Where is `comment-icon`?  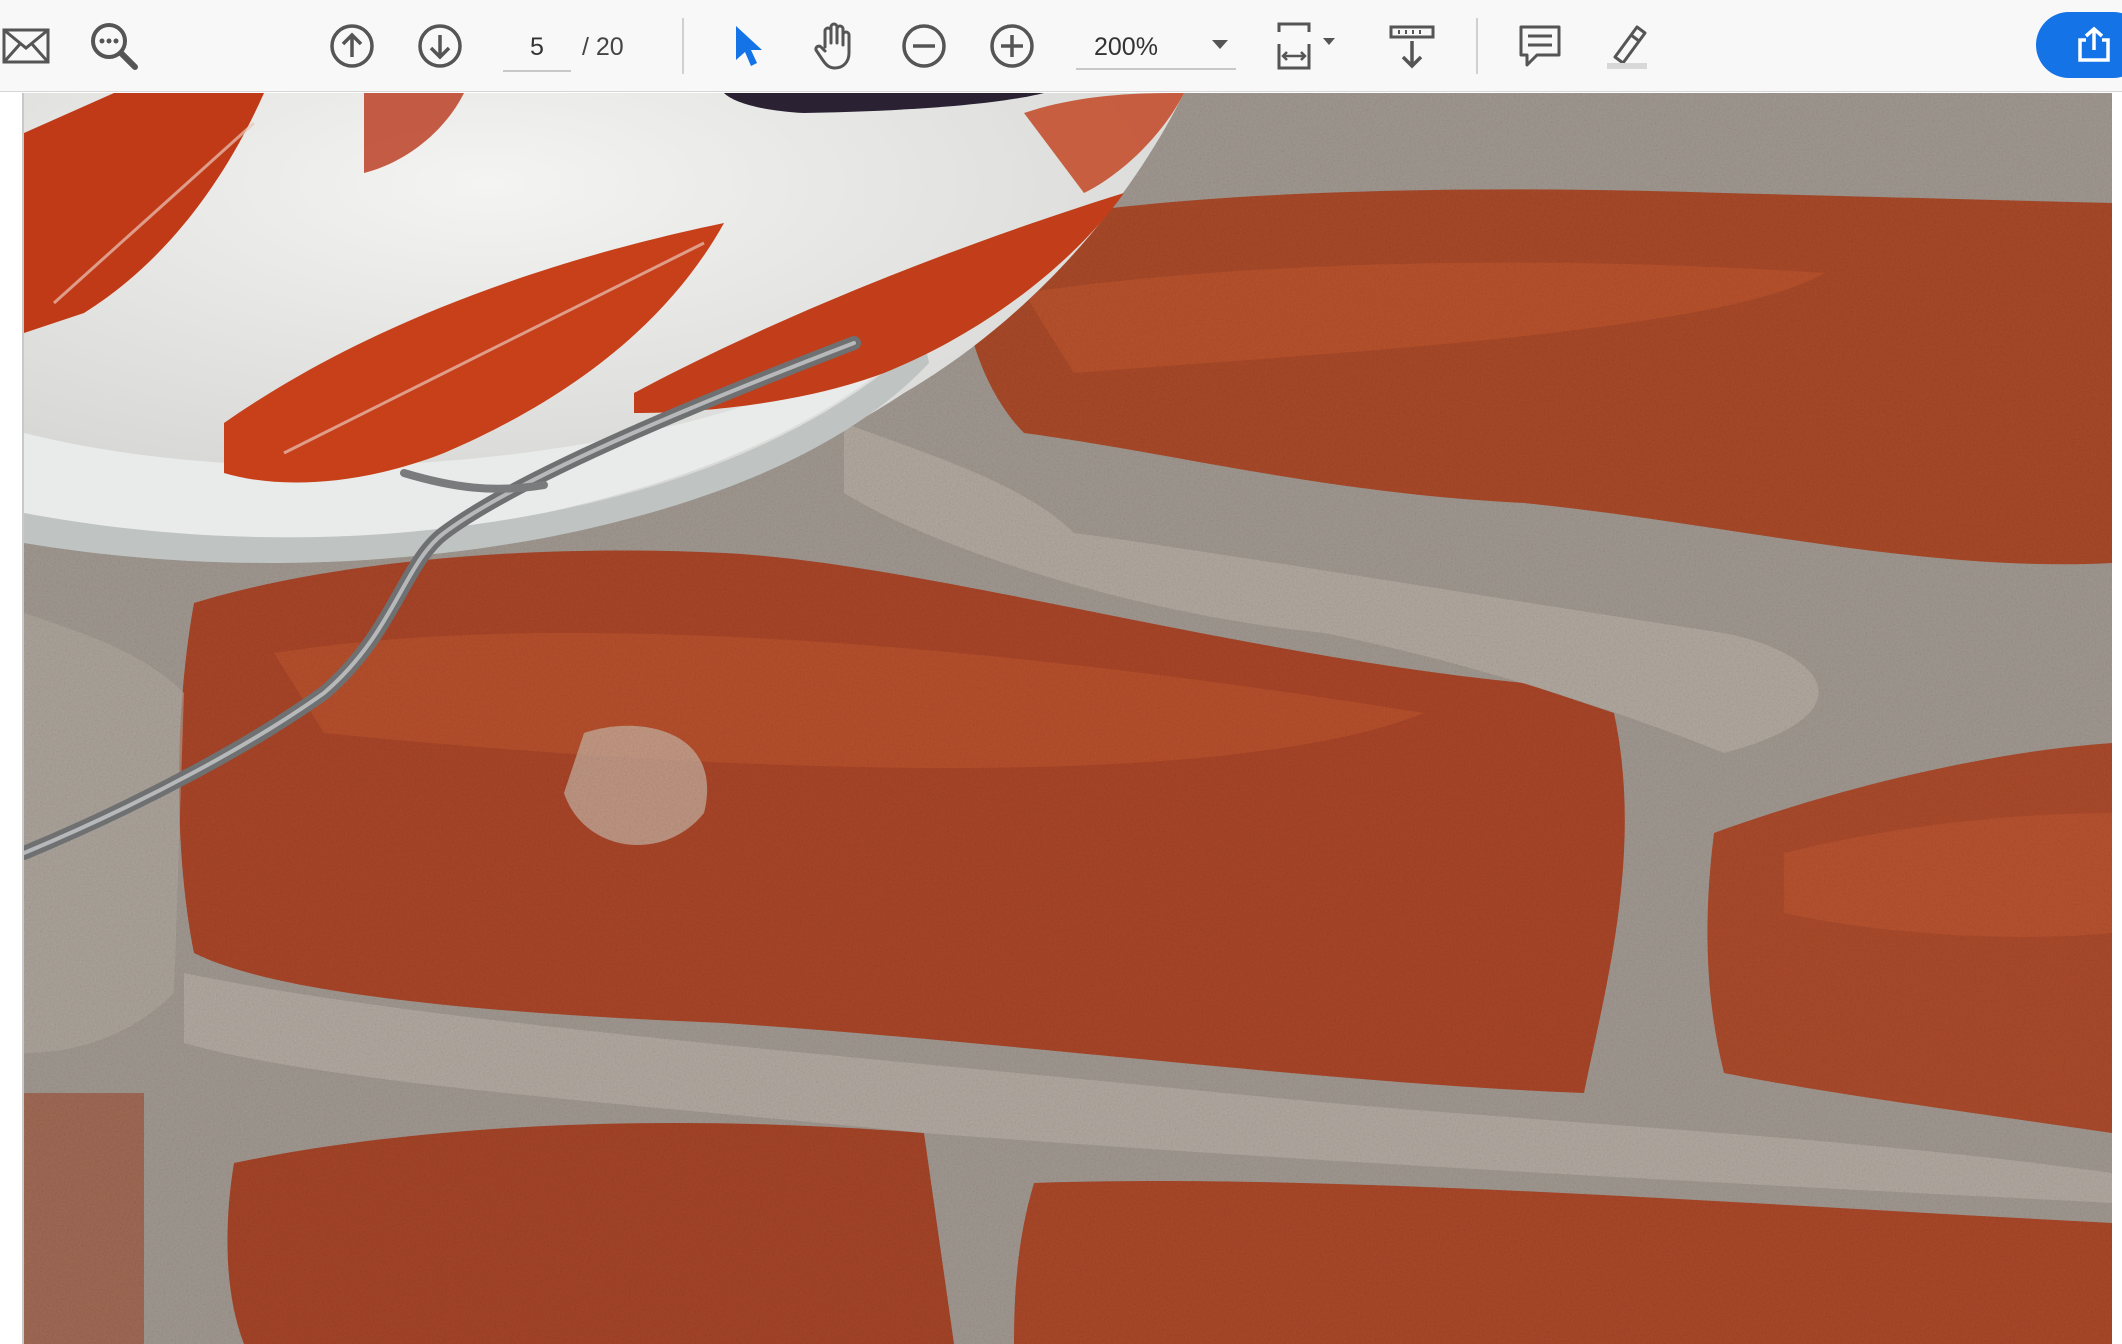
comment-icon is located at coordinates (1540, 46).